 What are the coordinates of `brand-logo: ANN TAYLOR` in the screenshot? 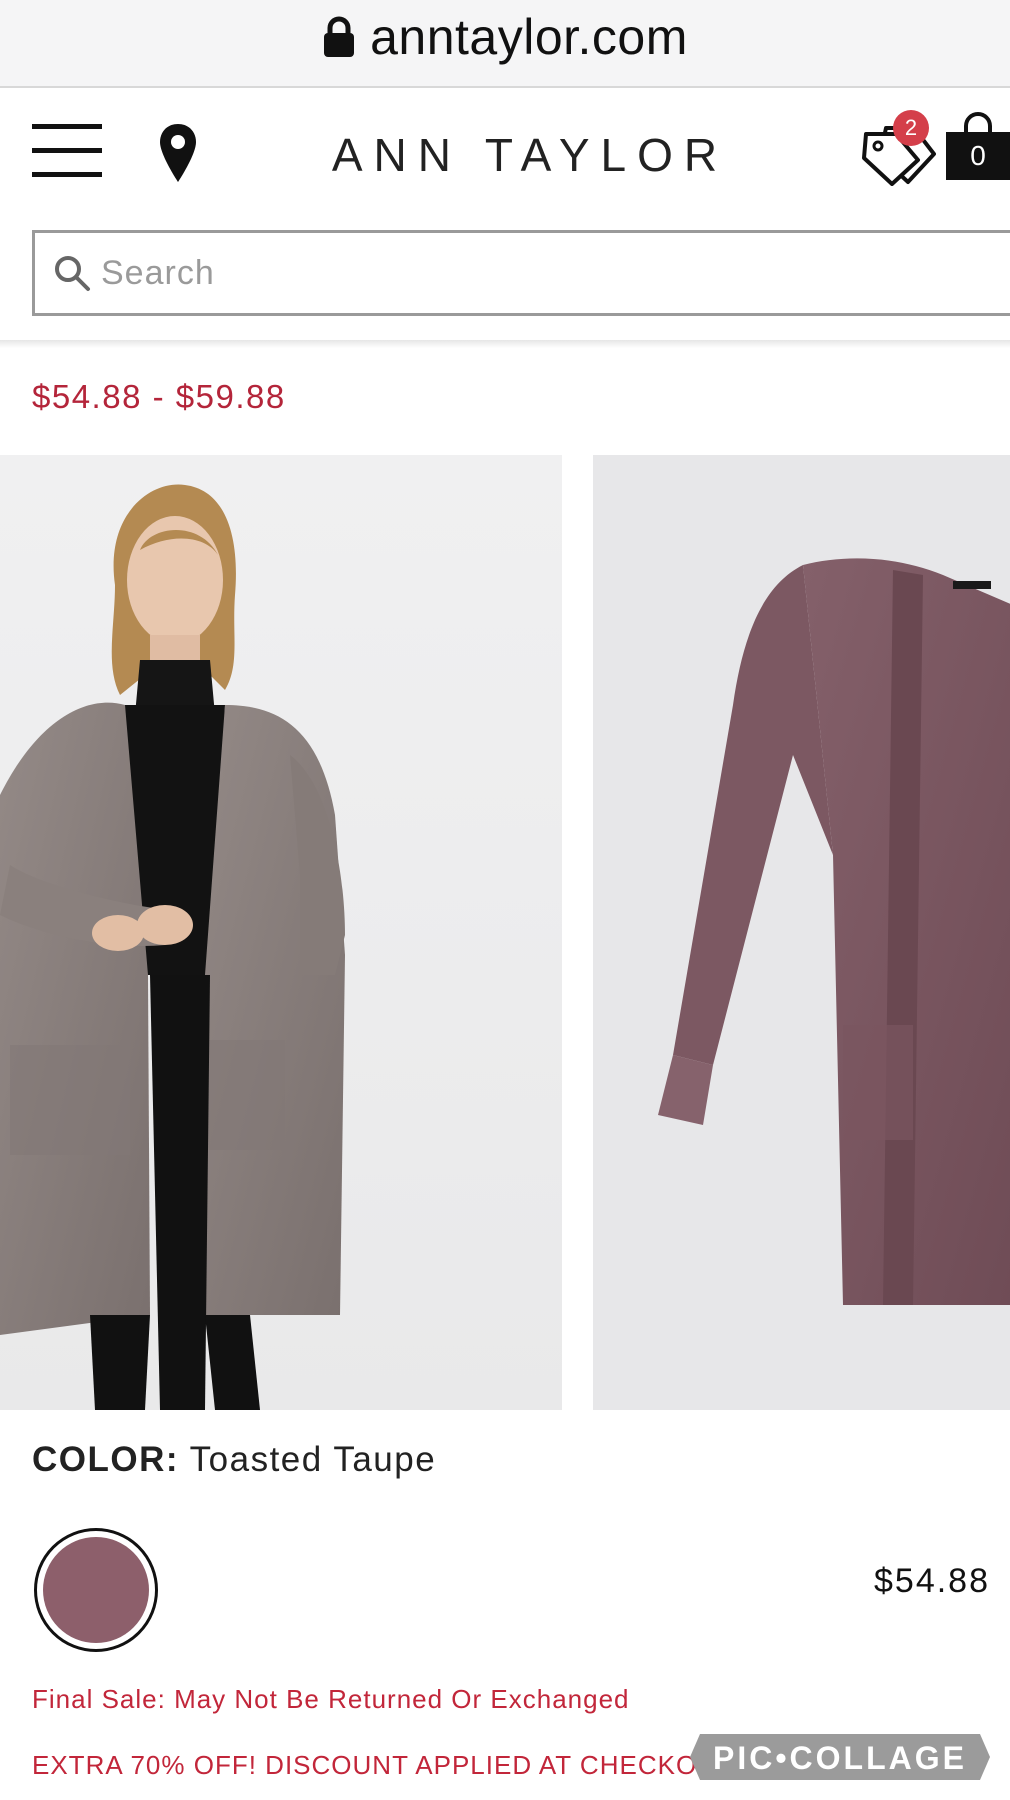 It's located at (530, 155).